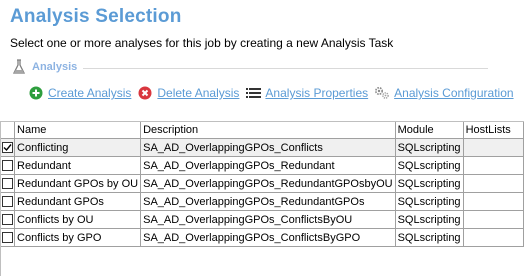 The width and height of the screenshot is (524, 276). I want to click on row-description: SA_AD_OverlappingGPOs_Redundant, so click(268, 165).